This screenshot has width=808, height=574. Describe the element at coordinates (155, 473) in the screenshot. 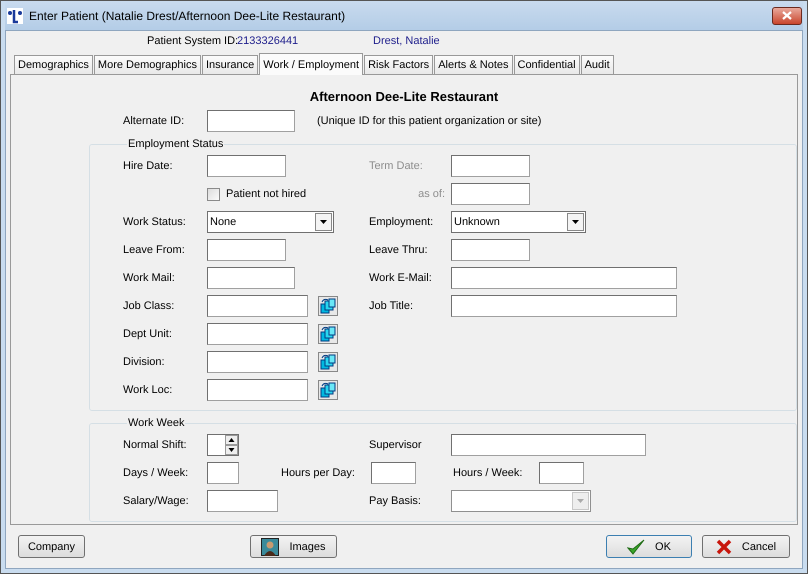

I see `field-label: Days / Week:` at that location.